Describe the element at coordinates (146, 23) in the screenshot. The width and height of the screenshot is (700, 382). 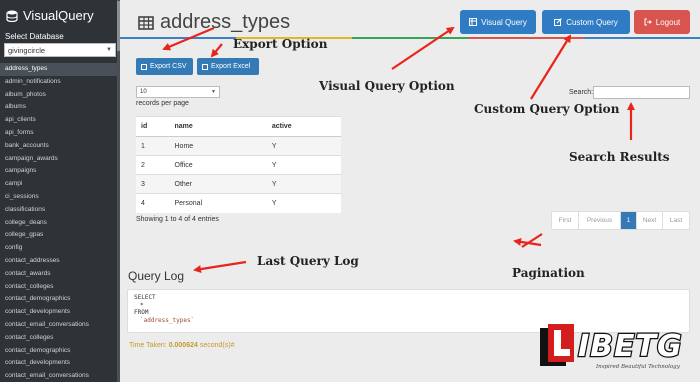
I see `table-icon` at that location.